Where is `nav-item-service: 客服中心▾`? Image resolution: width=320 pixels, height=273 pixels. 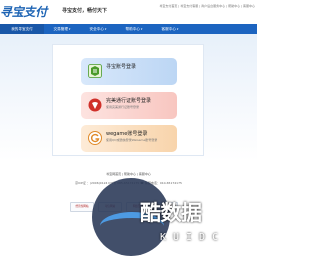 nav-item-service: 客服中心▾ is located at coordinates (170, 29).